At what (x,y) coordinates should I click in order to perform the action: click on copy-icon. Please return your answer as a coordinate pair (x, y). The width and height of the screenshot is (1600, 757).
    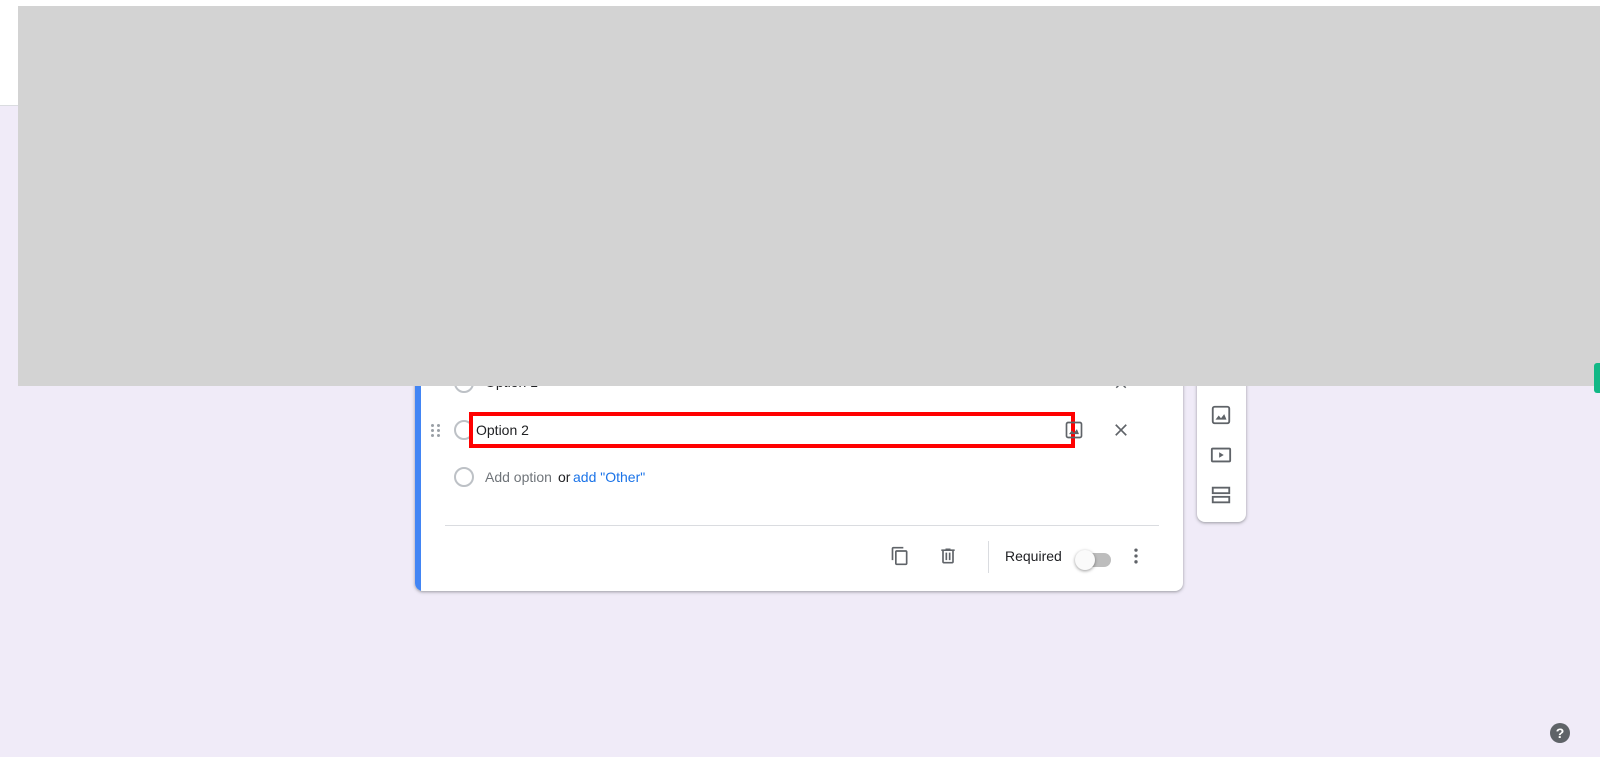
    Looking at the image, I should click on (899, 556).